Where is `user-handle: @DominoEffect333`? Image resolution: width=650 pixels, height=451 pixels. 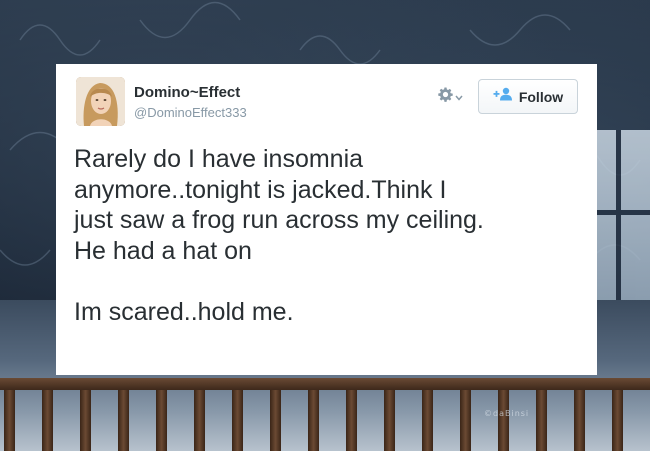 user-handle: @DominoEffect333 is located at coordinates (190, 112).